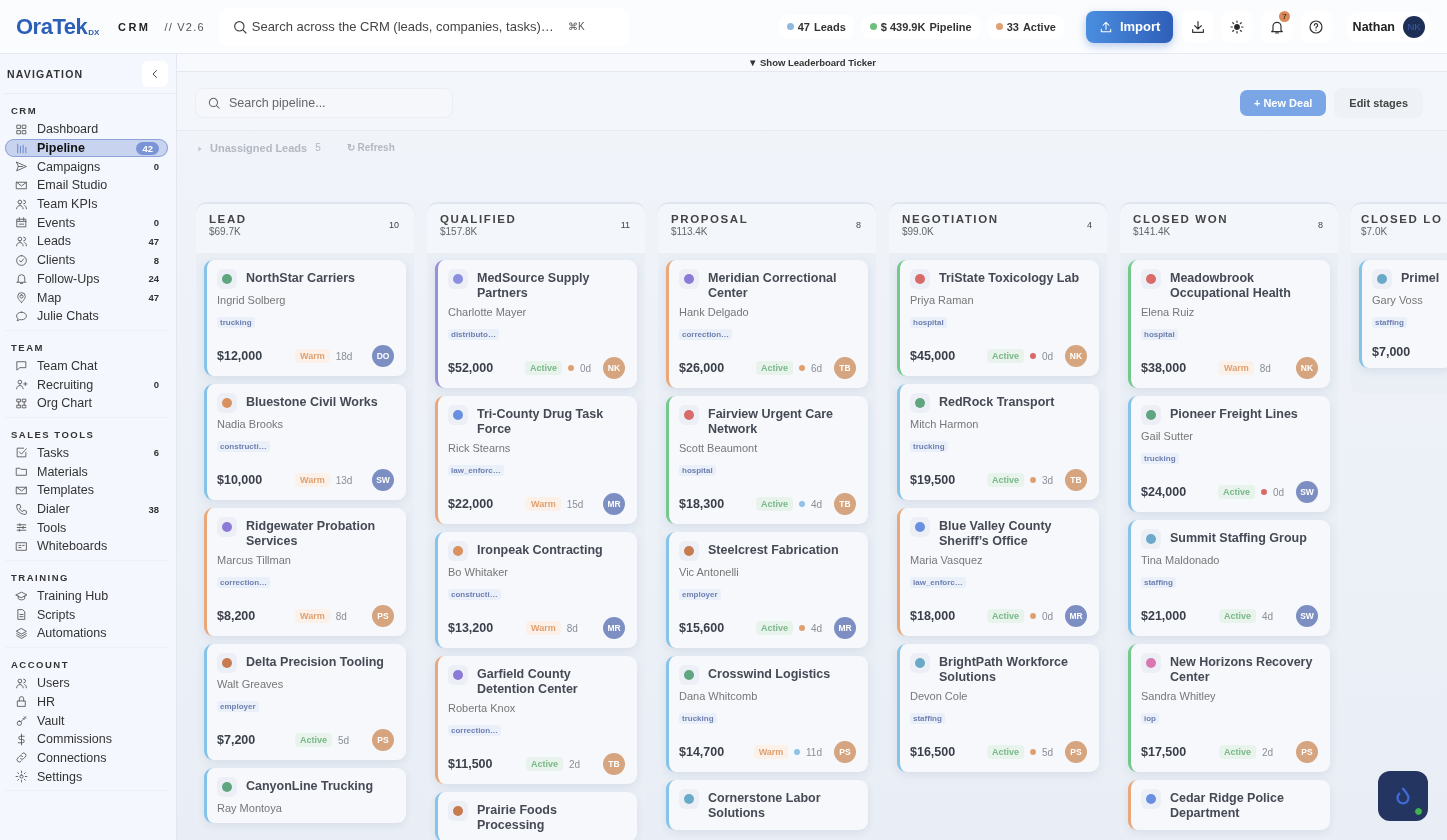  I want to click on owner-avatar: TB, so click(845, 368).